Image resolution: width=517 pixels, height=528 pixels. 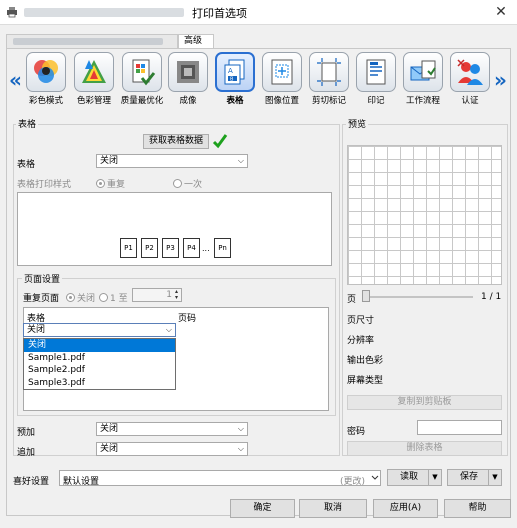 What do you see at coordinates (99, 370) in the screenshot?
I see `dropdown-option: Sample2.pdf` at bounding box center [99, 370].